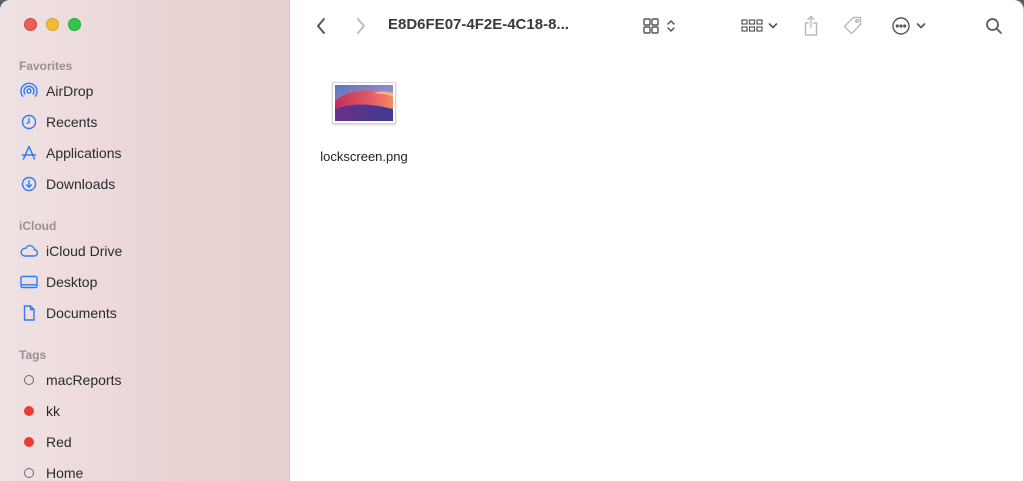 This screenshot has height=481, width=1024. I want to click on search-button, so click(994, 26).